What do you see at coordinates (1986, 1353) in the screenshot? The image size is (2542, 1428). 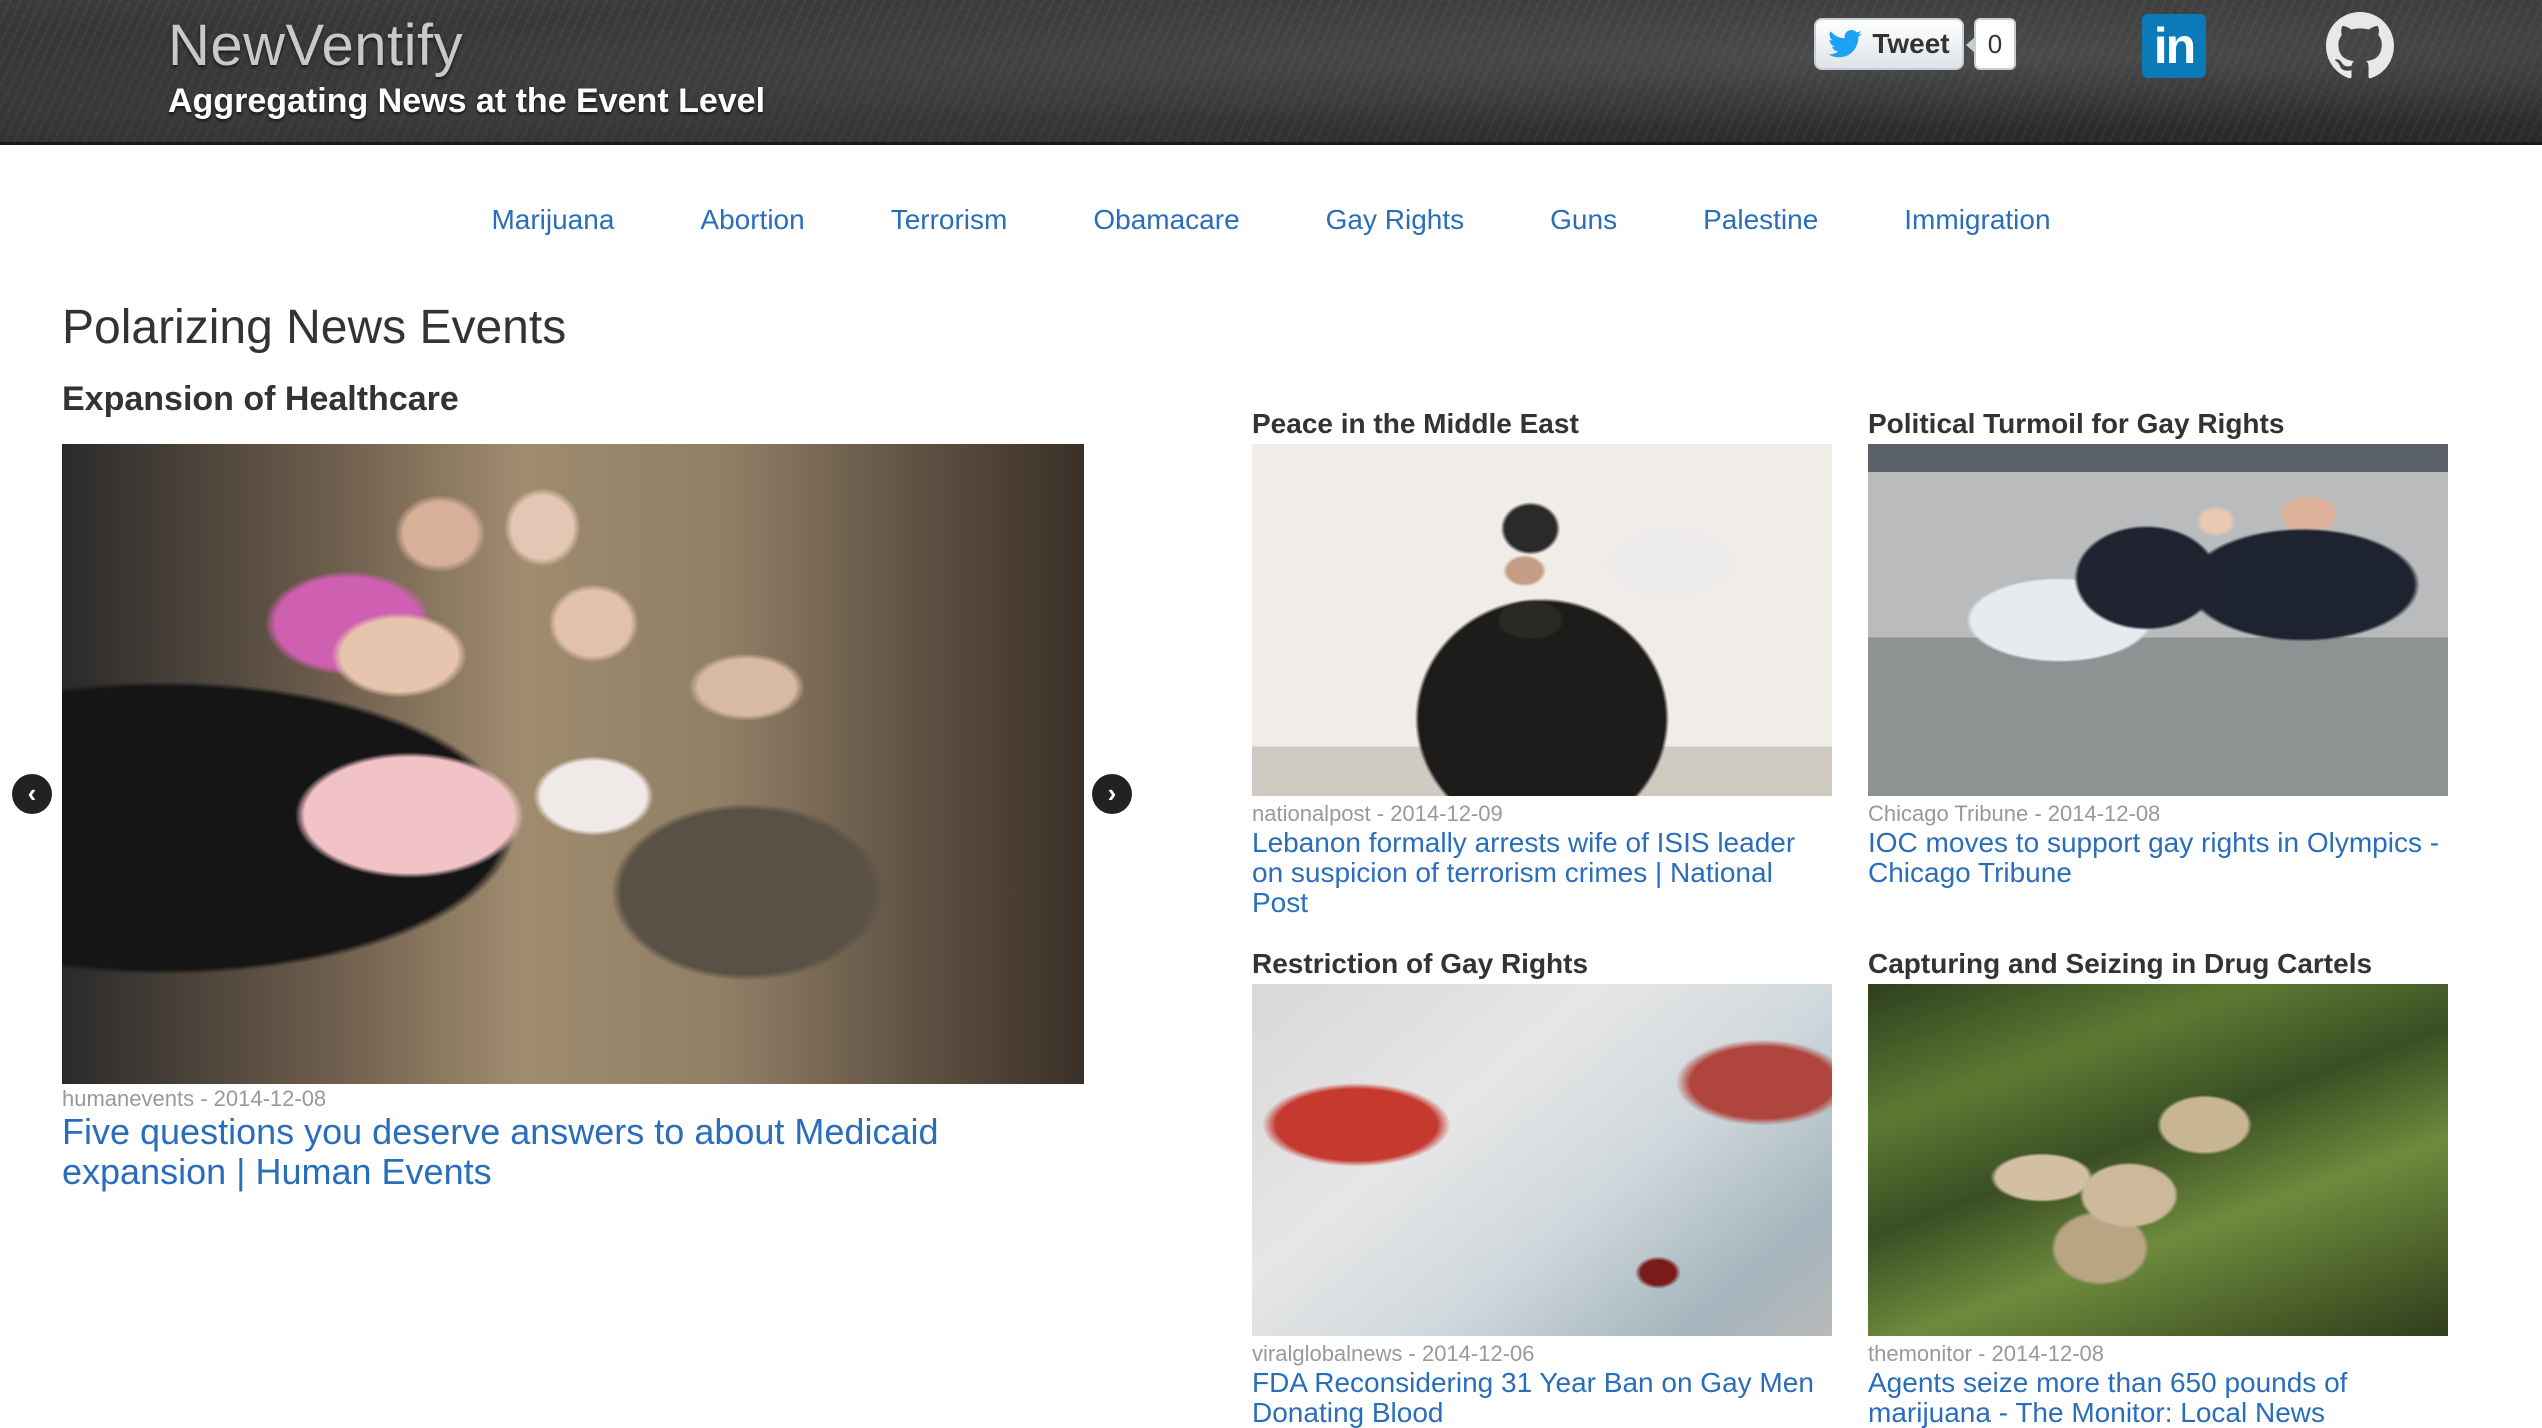 I see `card-meta: themonitor - 2014-12-08` at bounding box center [1986, 1353].